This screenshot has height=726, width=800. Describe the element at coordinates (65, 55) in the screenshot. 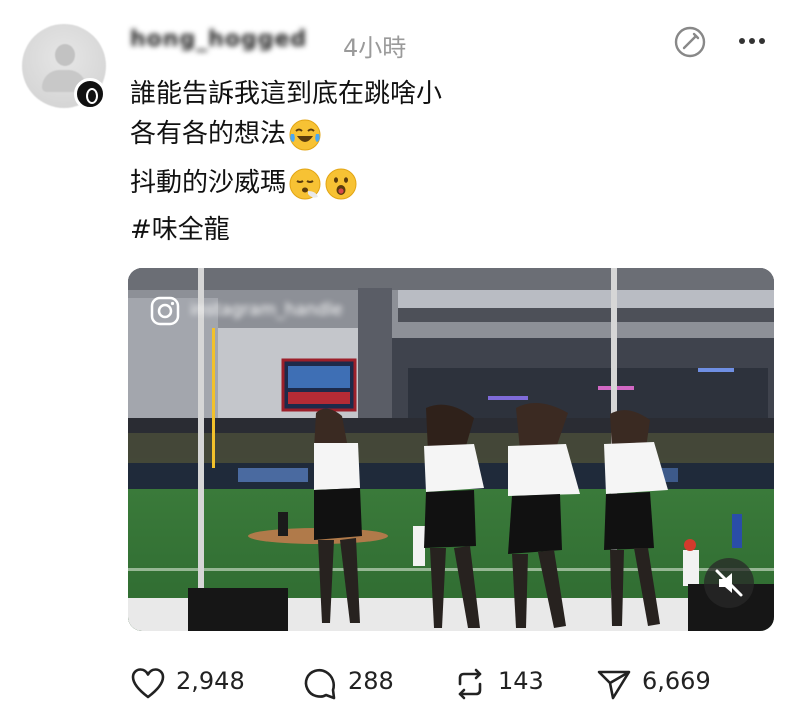

I see `avatar-head` at that location.